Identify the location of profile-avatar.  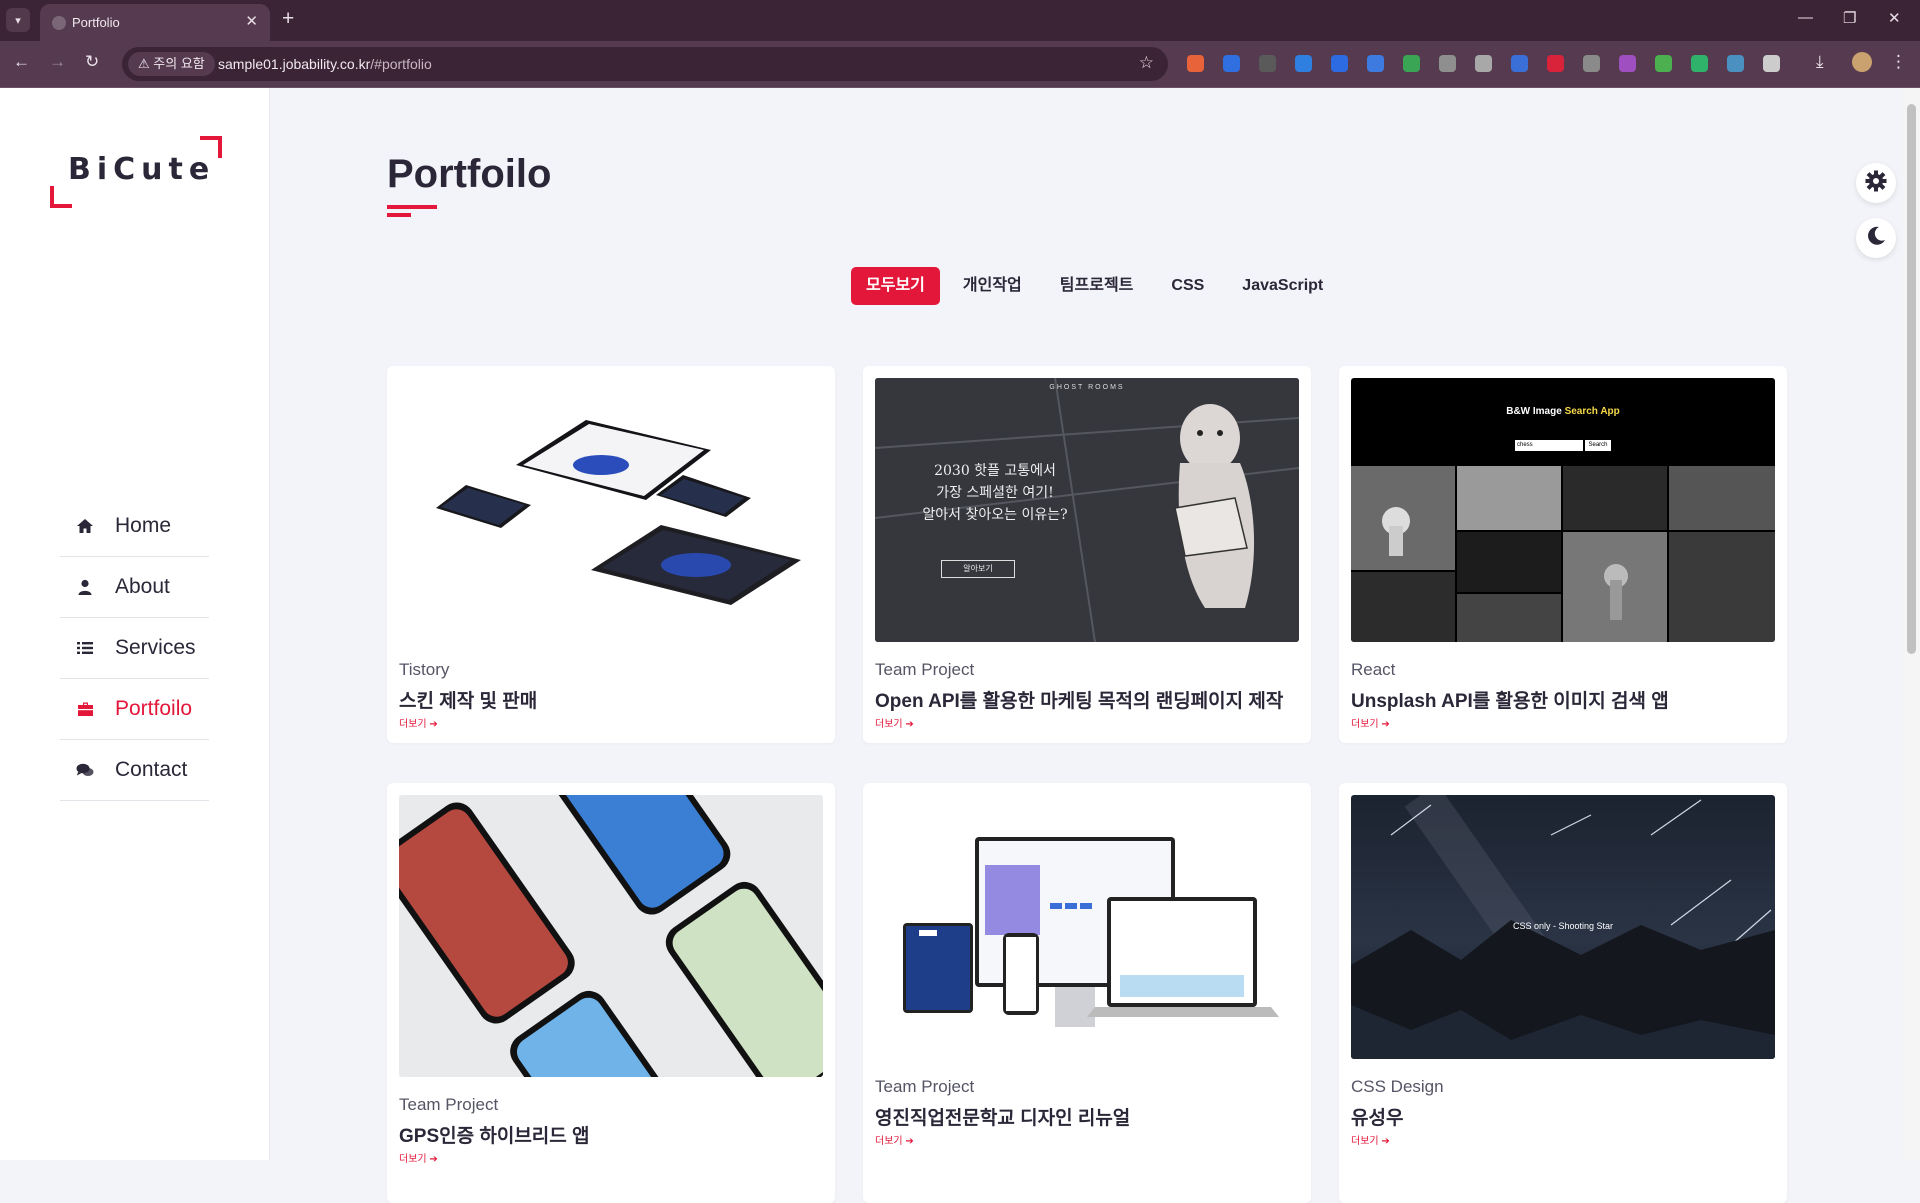
(1862, 62).